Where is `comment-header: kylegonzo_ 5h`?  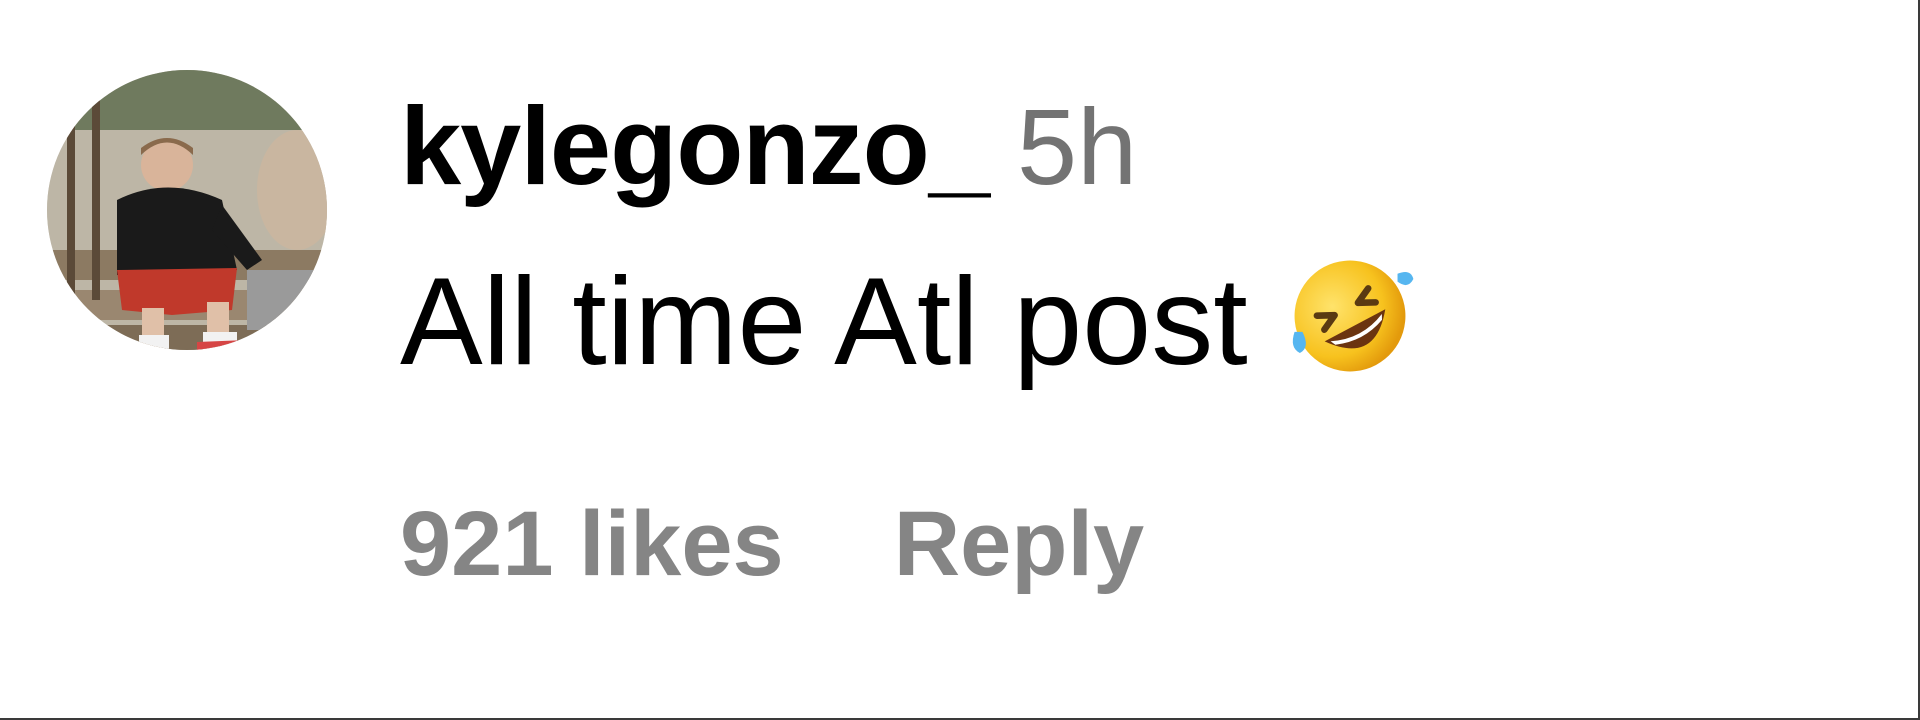
comment-header: kylegonzo_ 5h is located at coordinates (768, 147).